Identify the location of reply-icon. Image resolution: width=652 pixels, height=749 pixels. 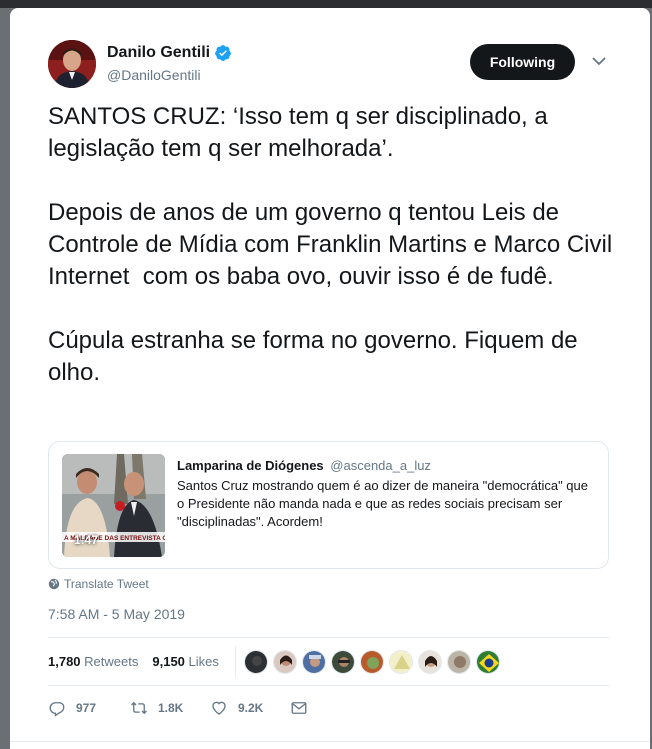
(57, 709).